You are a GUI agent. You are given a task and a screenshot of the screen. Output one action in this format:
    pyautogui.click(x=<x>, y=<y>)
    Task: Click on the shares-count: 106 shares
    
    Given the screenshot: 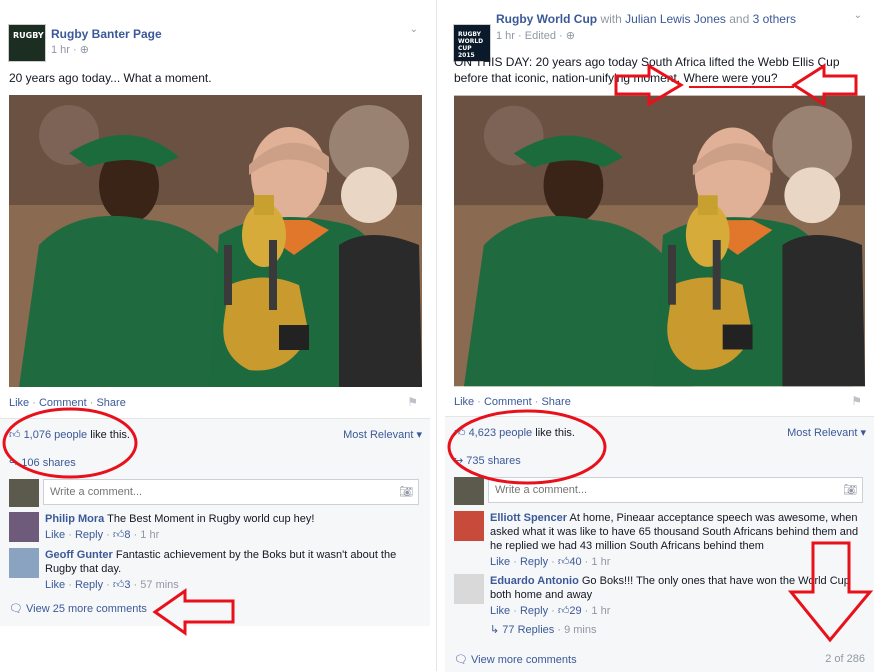 What is the action you would take?
    pyautogui.click(x=48, y=463)
    